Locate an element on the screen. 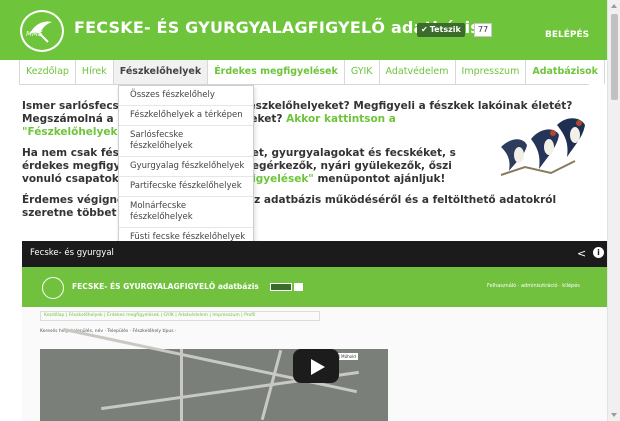 The width and height of the screenshot is (620, 421). p2-text-c: érdekes megfigye is located at coordinates (75, 166).